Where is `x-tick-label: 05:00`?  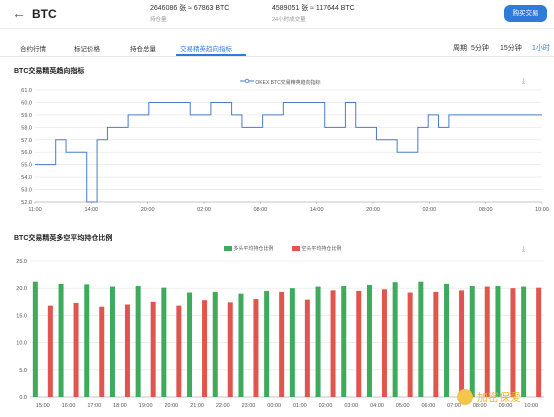 x-tick-label: 05:00 is located at coordinates (403, 406).